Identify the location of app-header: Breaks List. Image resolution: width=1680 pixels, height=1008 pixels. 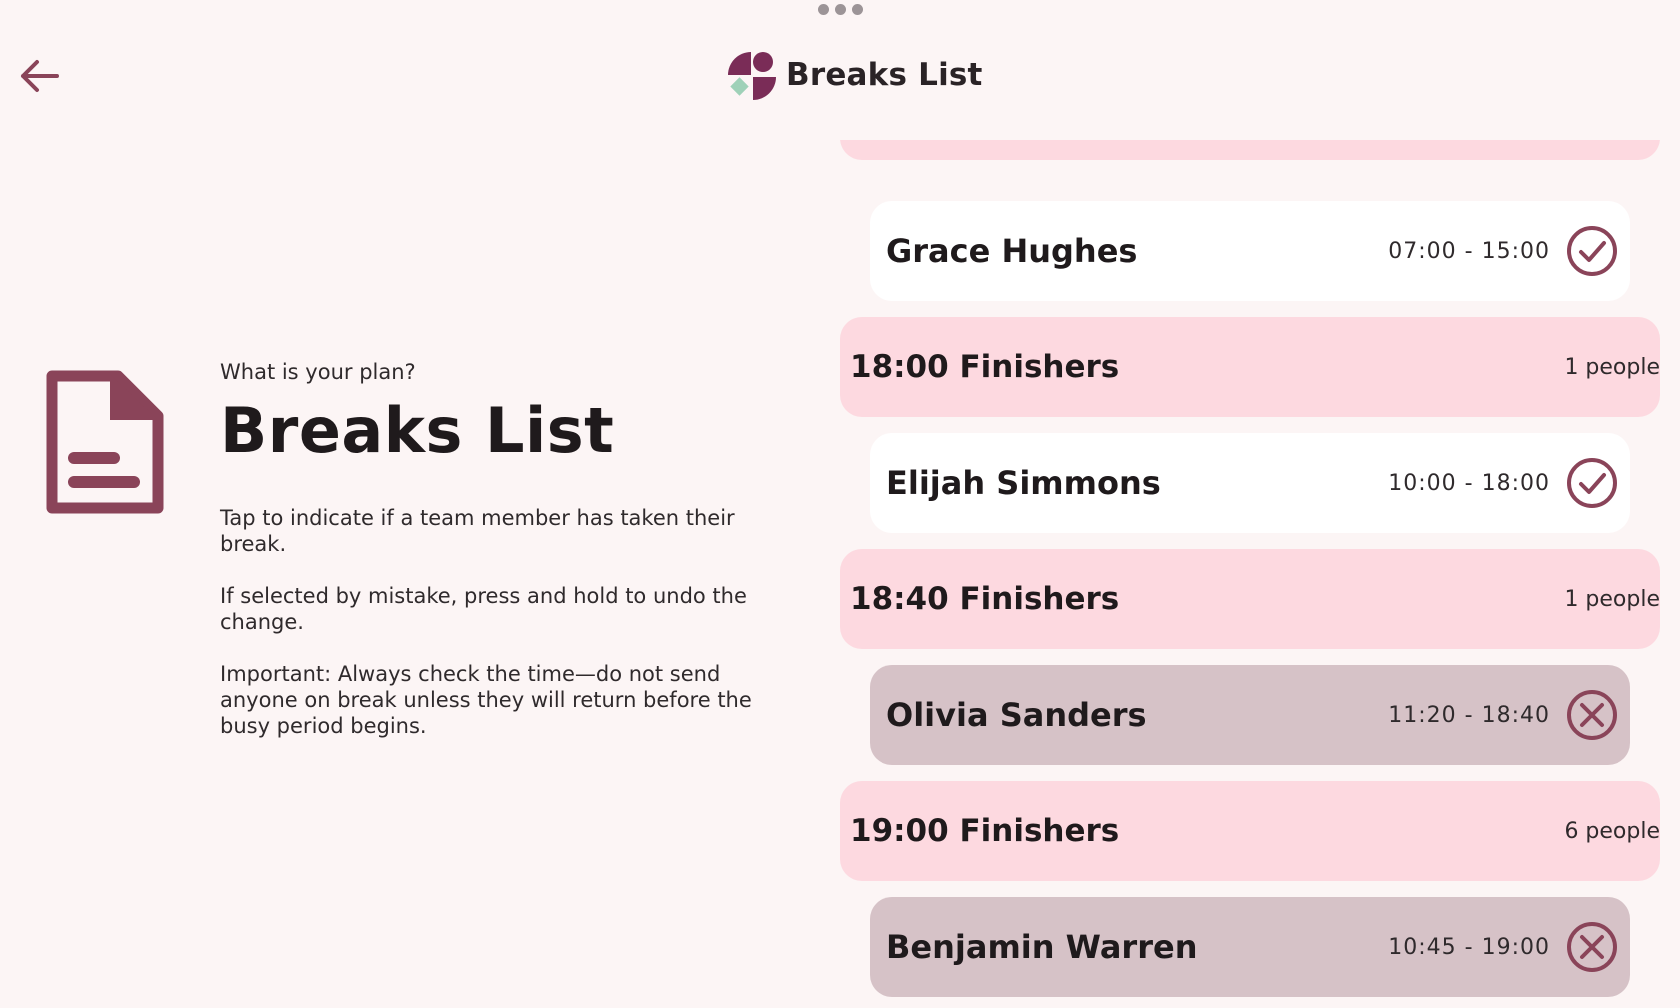
(854, 75).